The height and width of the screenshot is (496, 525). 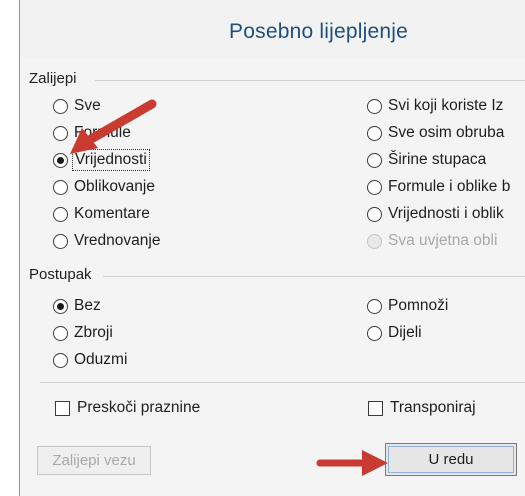 What do you see at coordinates (446, 213) in the screenshot?
I see `radio-label: Vrijednosti i oblik` at bounding box center [446, 213].